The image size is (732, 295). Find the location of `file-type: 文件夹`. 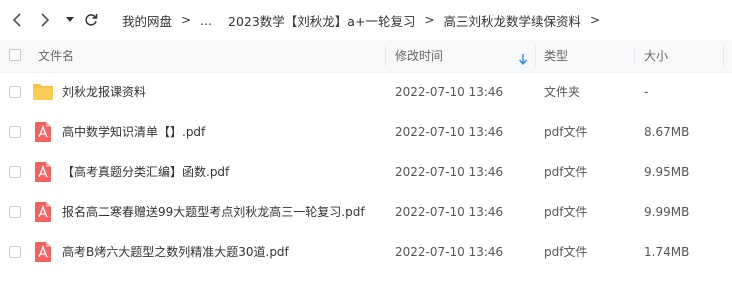

file-type: 文件夹 is located at coordinates (562, 92).